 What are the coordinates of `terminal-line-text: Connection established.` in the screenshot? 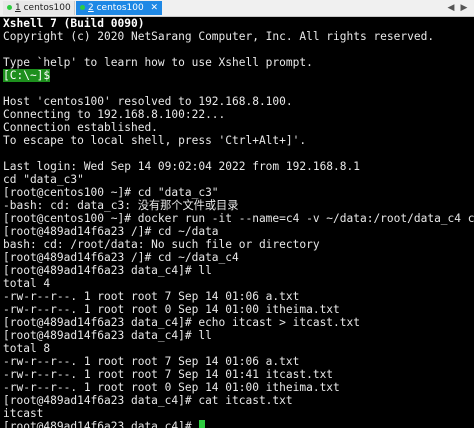 It's located at (80, 127).